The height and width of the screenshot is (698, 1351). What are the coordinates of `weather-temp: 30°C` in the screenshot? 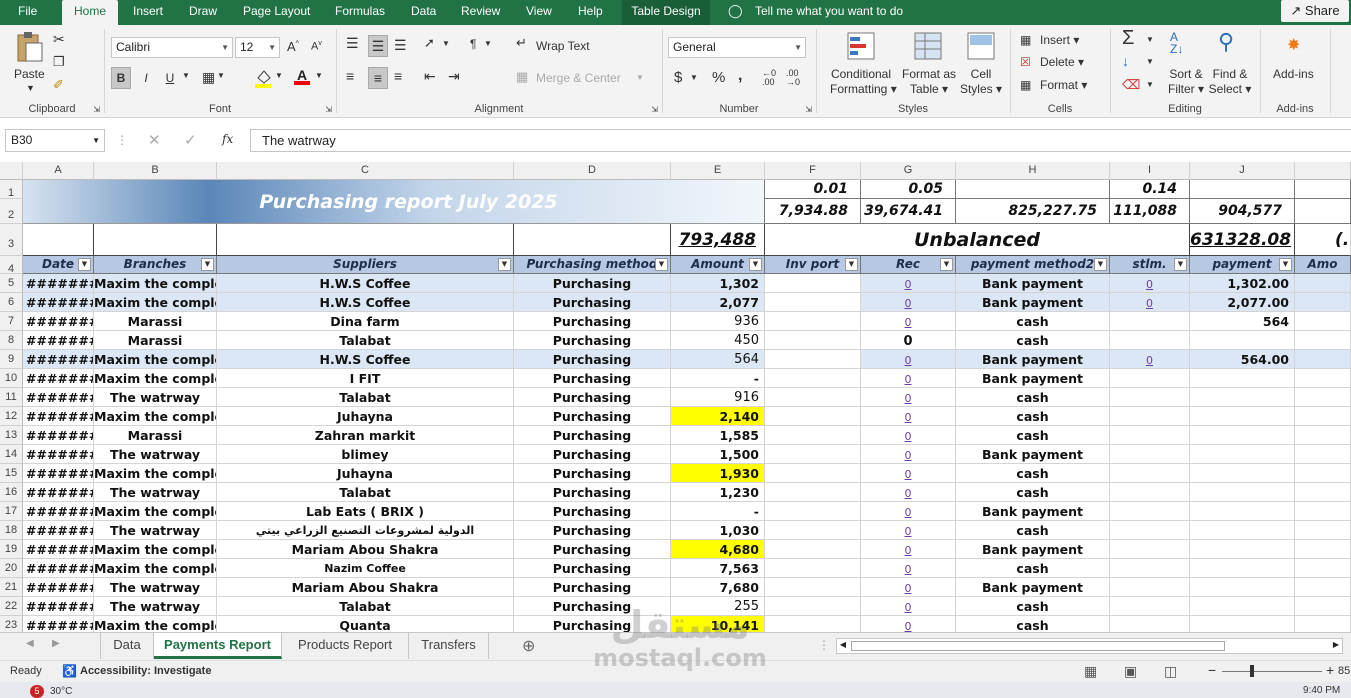 It's located at (61, 691).